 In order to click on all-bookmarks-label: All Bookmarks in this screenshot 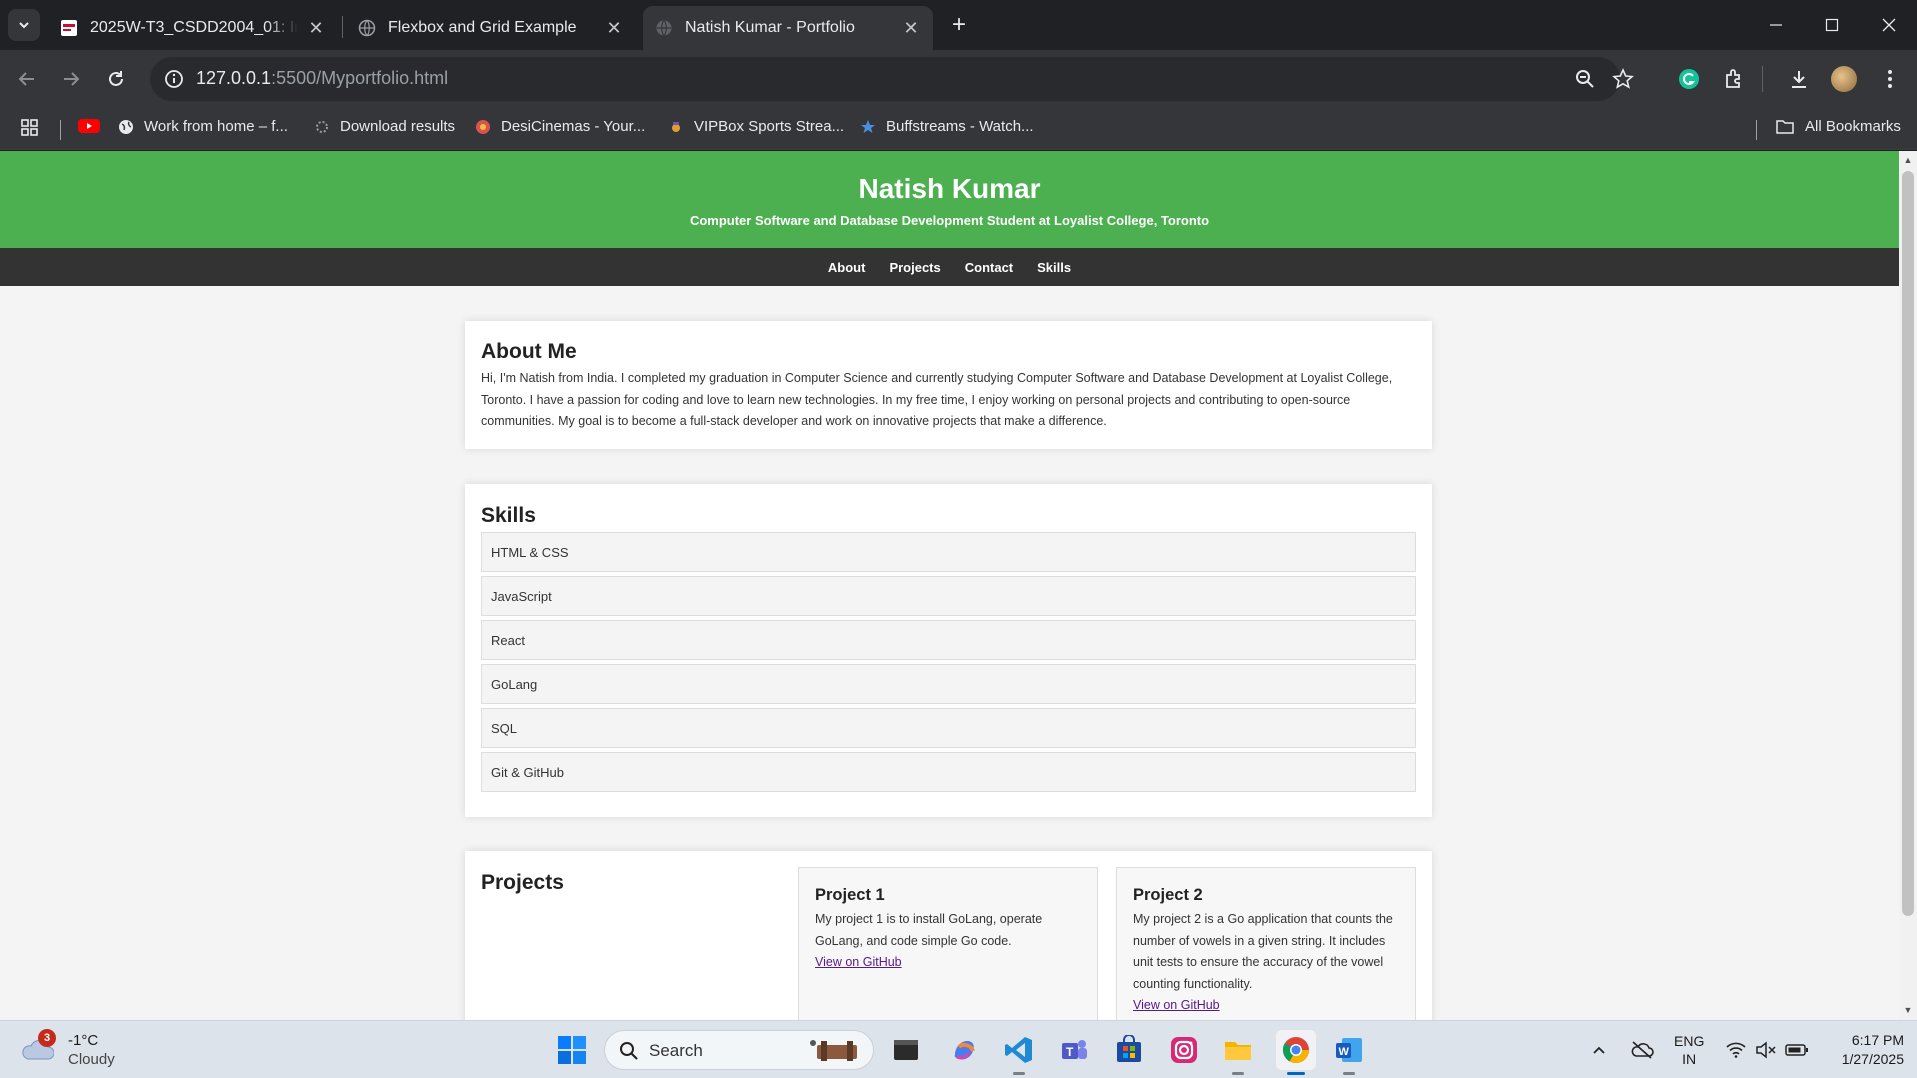, I will do `click(1853, 126)`.